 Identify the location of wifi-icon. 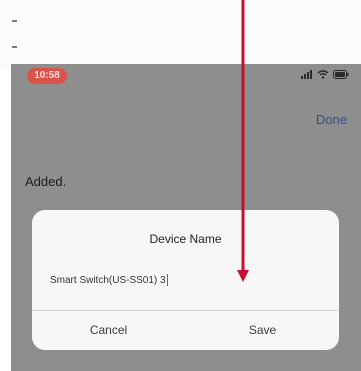
(325, 76).